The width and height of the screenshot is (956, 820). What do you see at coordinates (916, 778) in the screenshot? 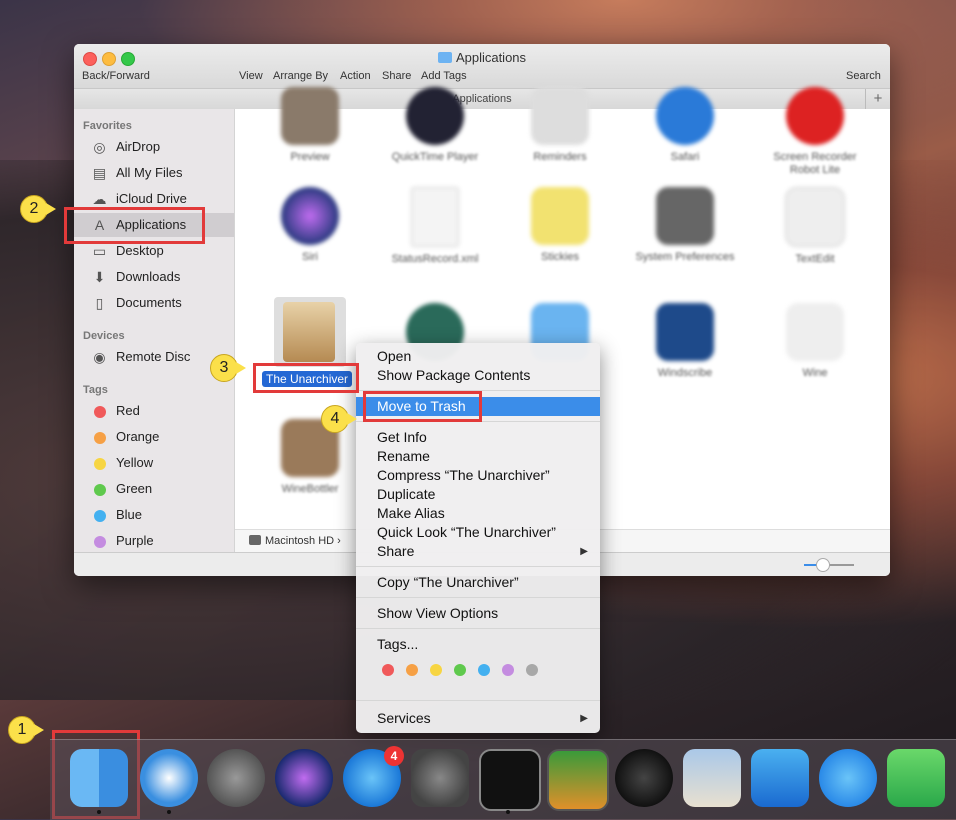
I see `facetime-icon` at bounding box center [916, 778].